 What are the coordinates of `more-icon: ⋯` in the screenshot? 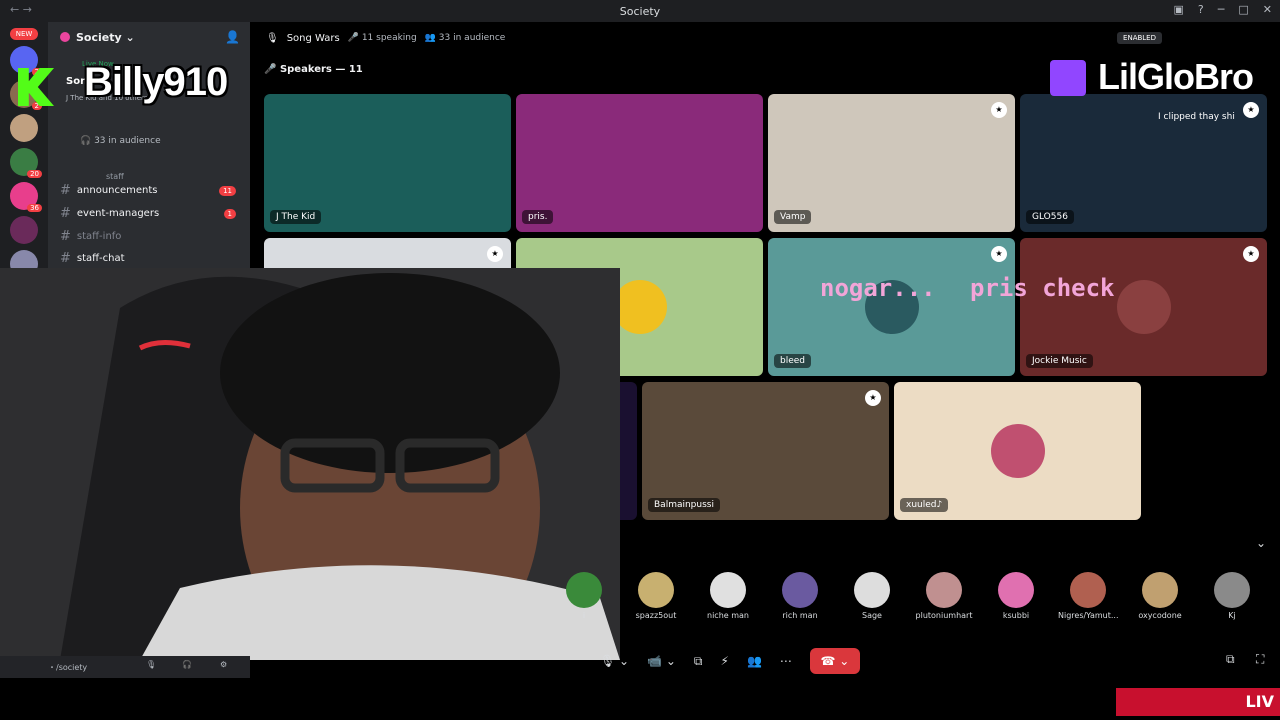 It's located at (786, 661).